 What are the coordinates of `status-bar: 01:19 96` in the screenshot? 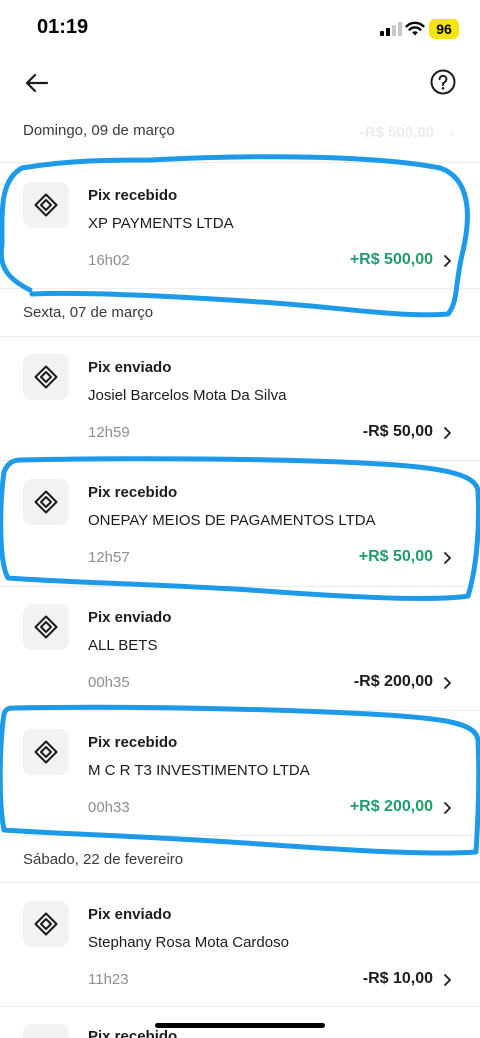 It's located at (240, 30).